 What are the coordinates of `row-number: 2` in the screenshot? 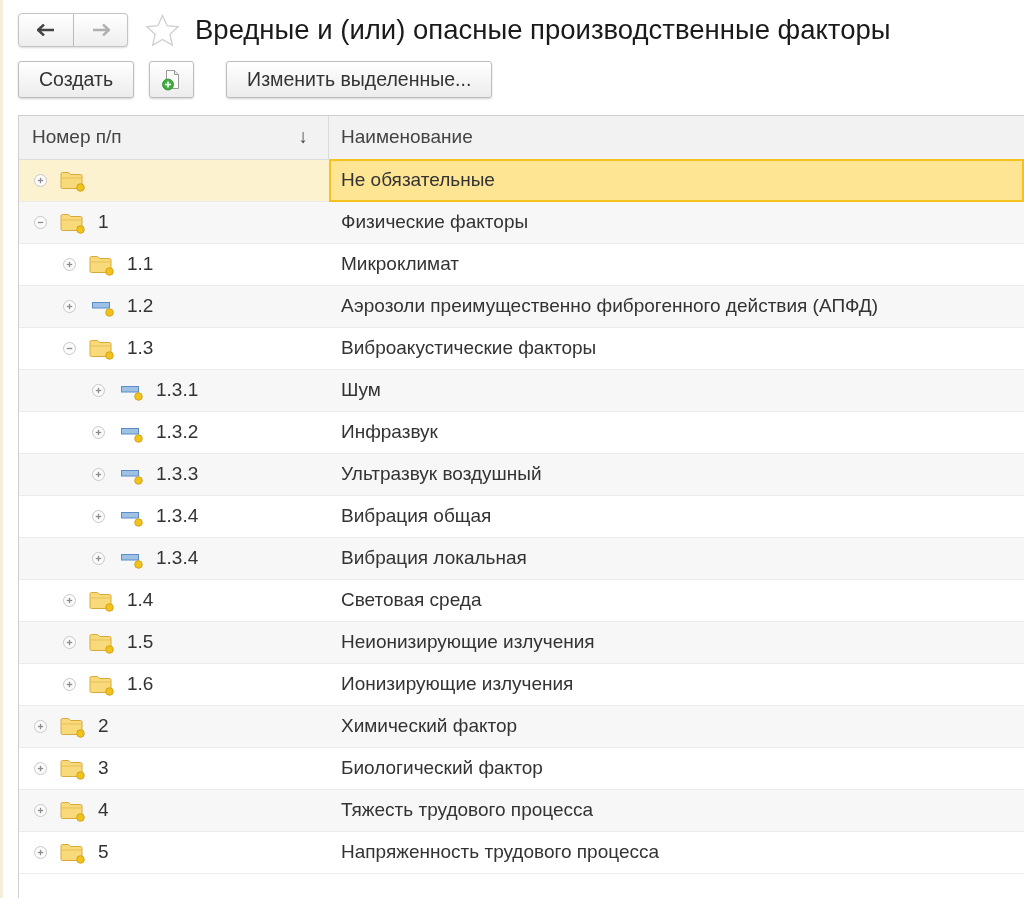 It's located at (103, 726).